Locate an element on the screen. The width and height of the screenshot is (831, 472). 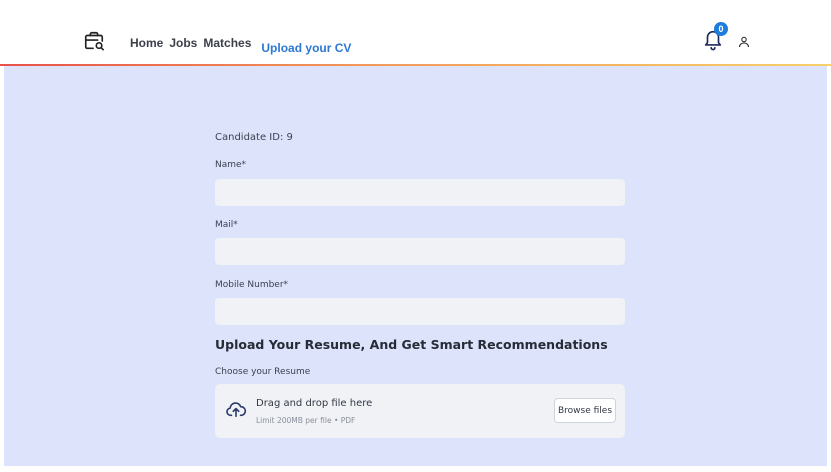
candidate-id: Candidate ID: 9 is located at coordinates (254, 137).